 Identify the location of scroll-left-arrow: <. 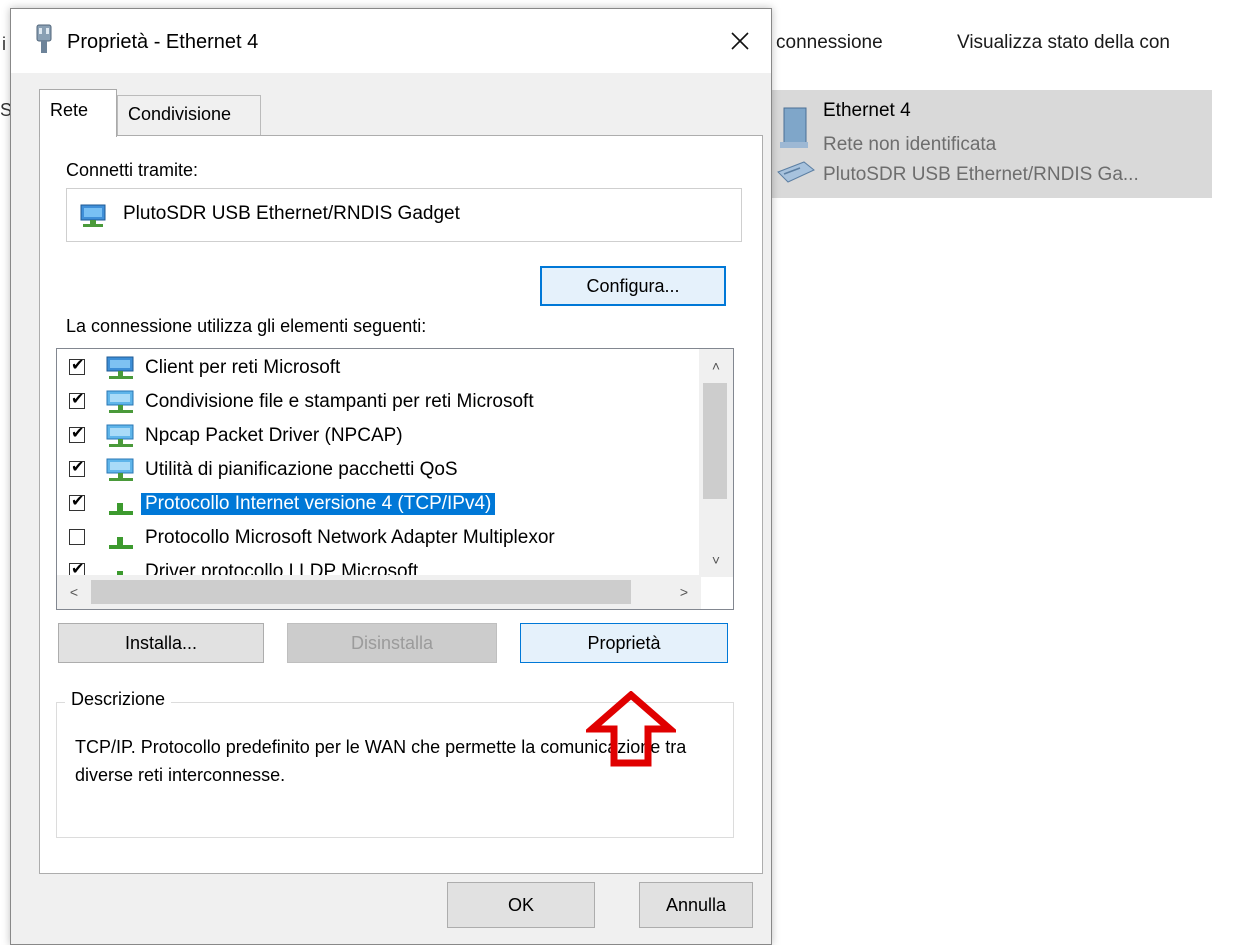
(74, 592).